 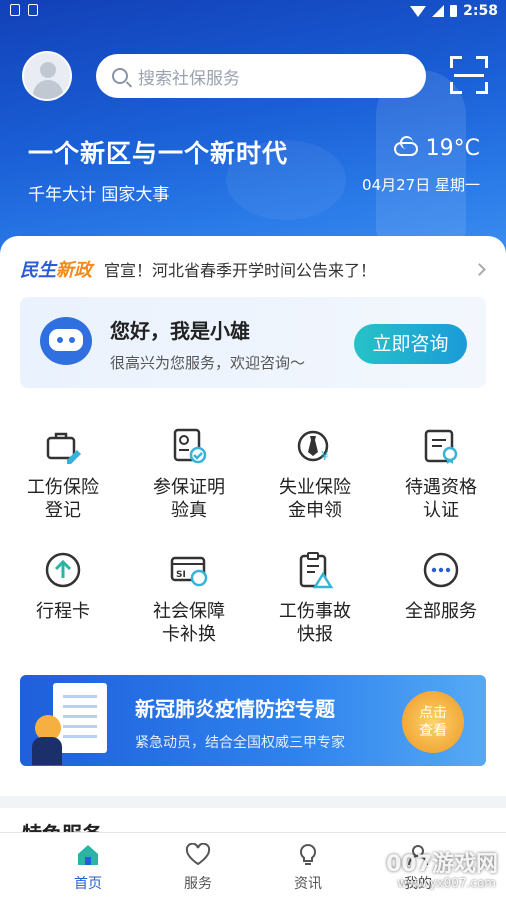 What do you see at coordinates (15, 10) in the screenshot?
I see `notification-icon` at bounding box center [15, 10].